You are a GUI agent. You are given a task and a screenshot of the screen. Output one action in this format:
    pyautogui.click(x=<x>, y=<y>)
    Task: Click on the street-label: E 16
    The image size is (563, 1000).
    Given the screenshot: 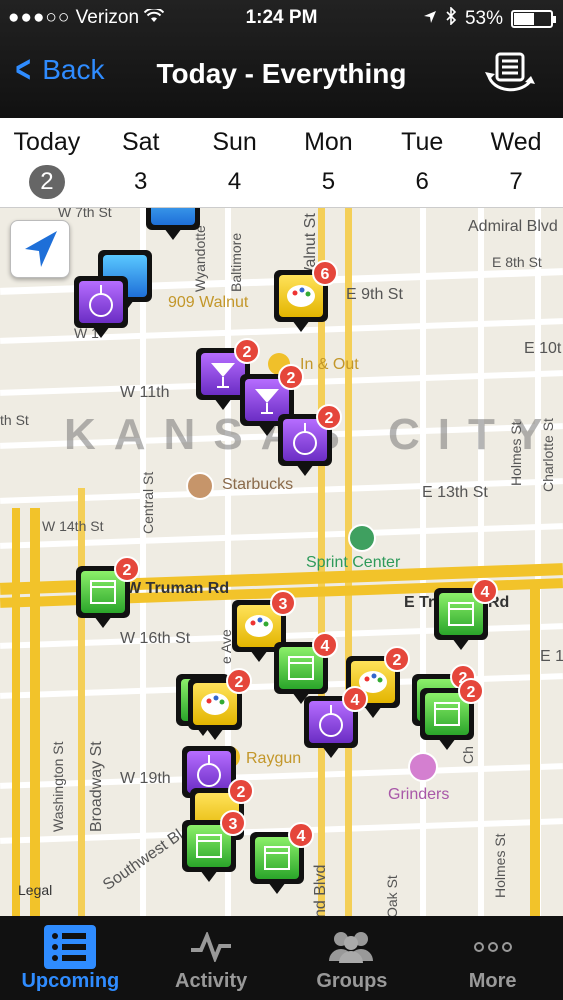 What is the action you would take?
    pyautogui.click(x=551, y=656)
    